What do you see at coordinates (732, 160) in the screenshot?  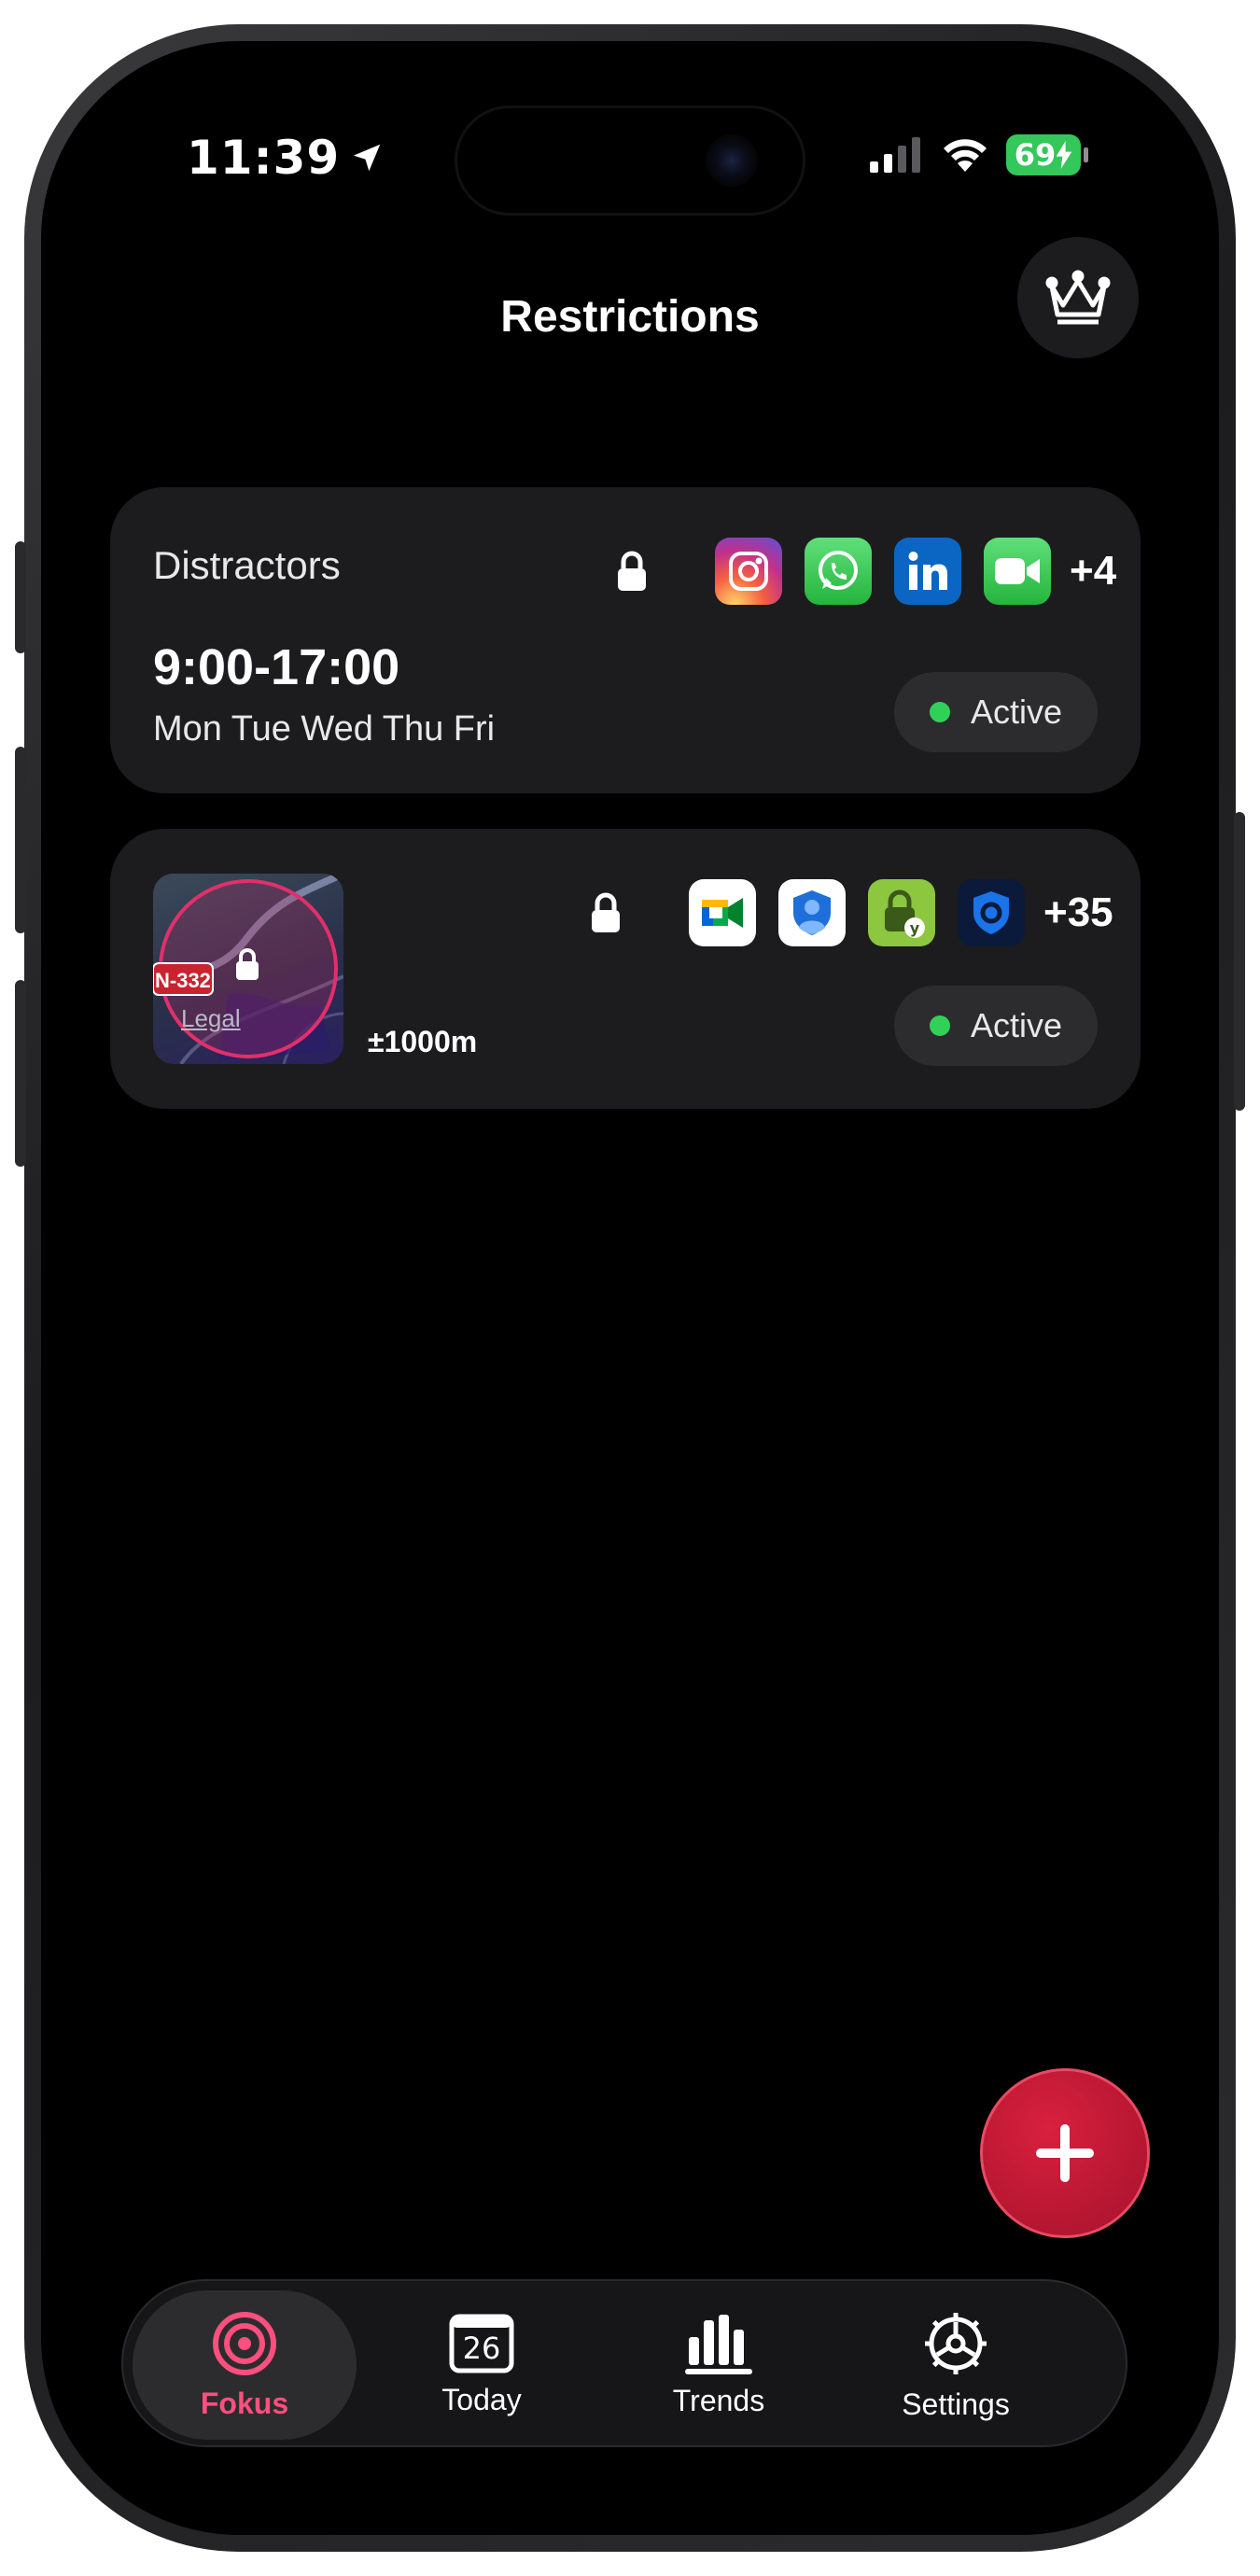 I see `front-camera` at bounding box center [732, 160].